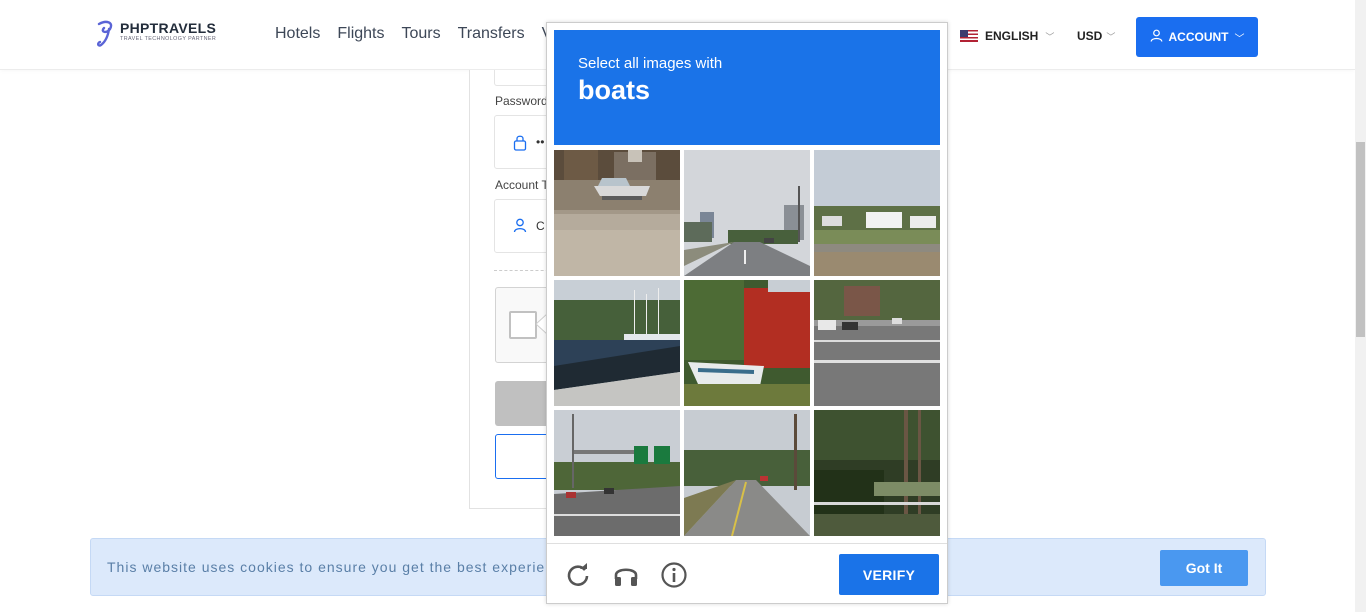  I want to click on tile-road-street, so click(747, 213).